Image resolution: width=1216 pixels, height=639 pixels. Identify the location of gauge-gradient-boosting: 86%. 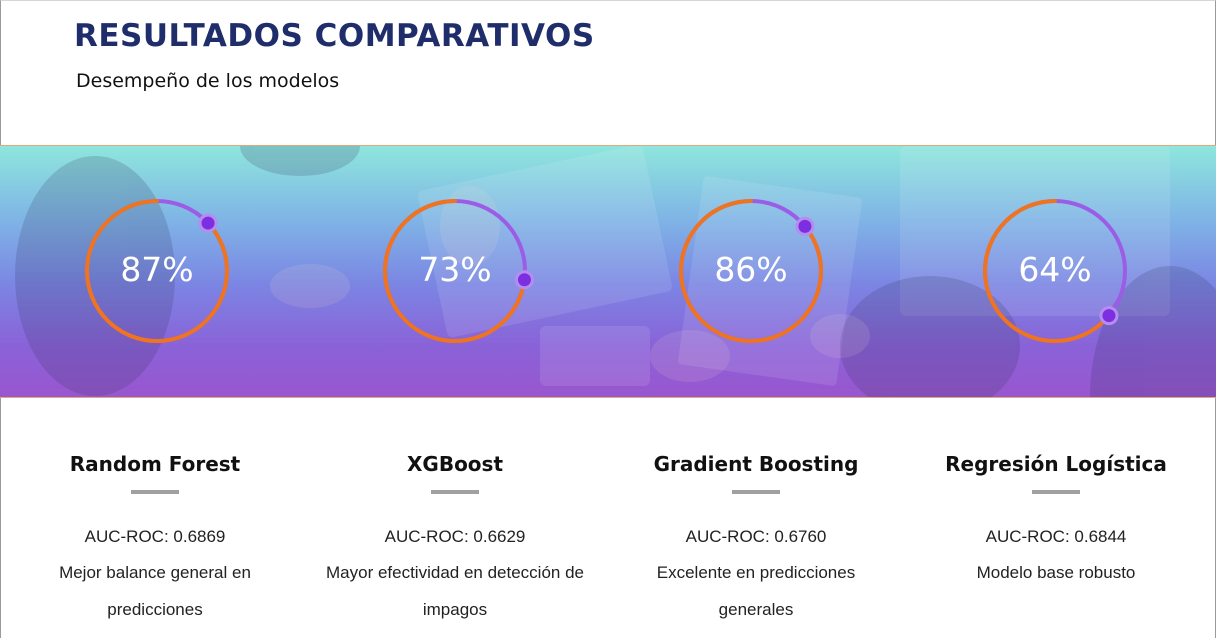
(756, 271).